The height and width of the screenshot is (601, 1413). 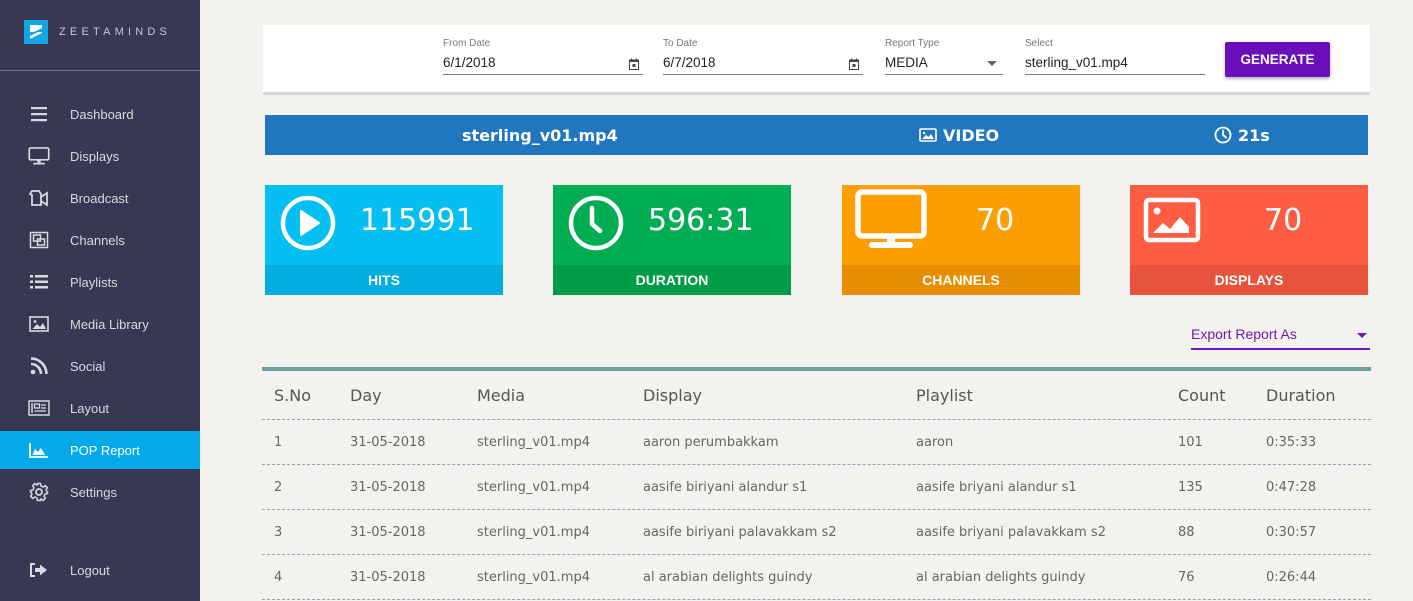 What do you see at coordinates (384, 280) in the screenshot?
I see `hits-label: HITS` at bounding box center [384, 280].